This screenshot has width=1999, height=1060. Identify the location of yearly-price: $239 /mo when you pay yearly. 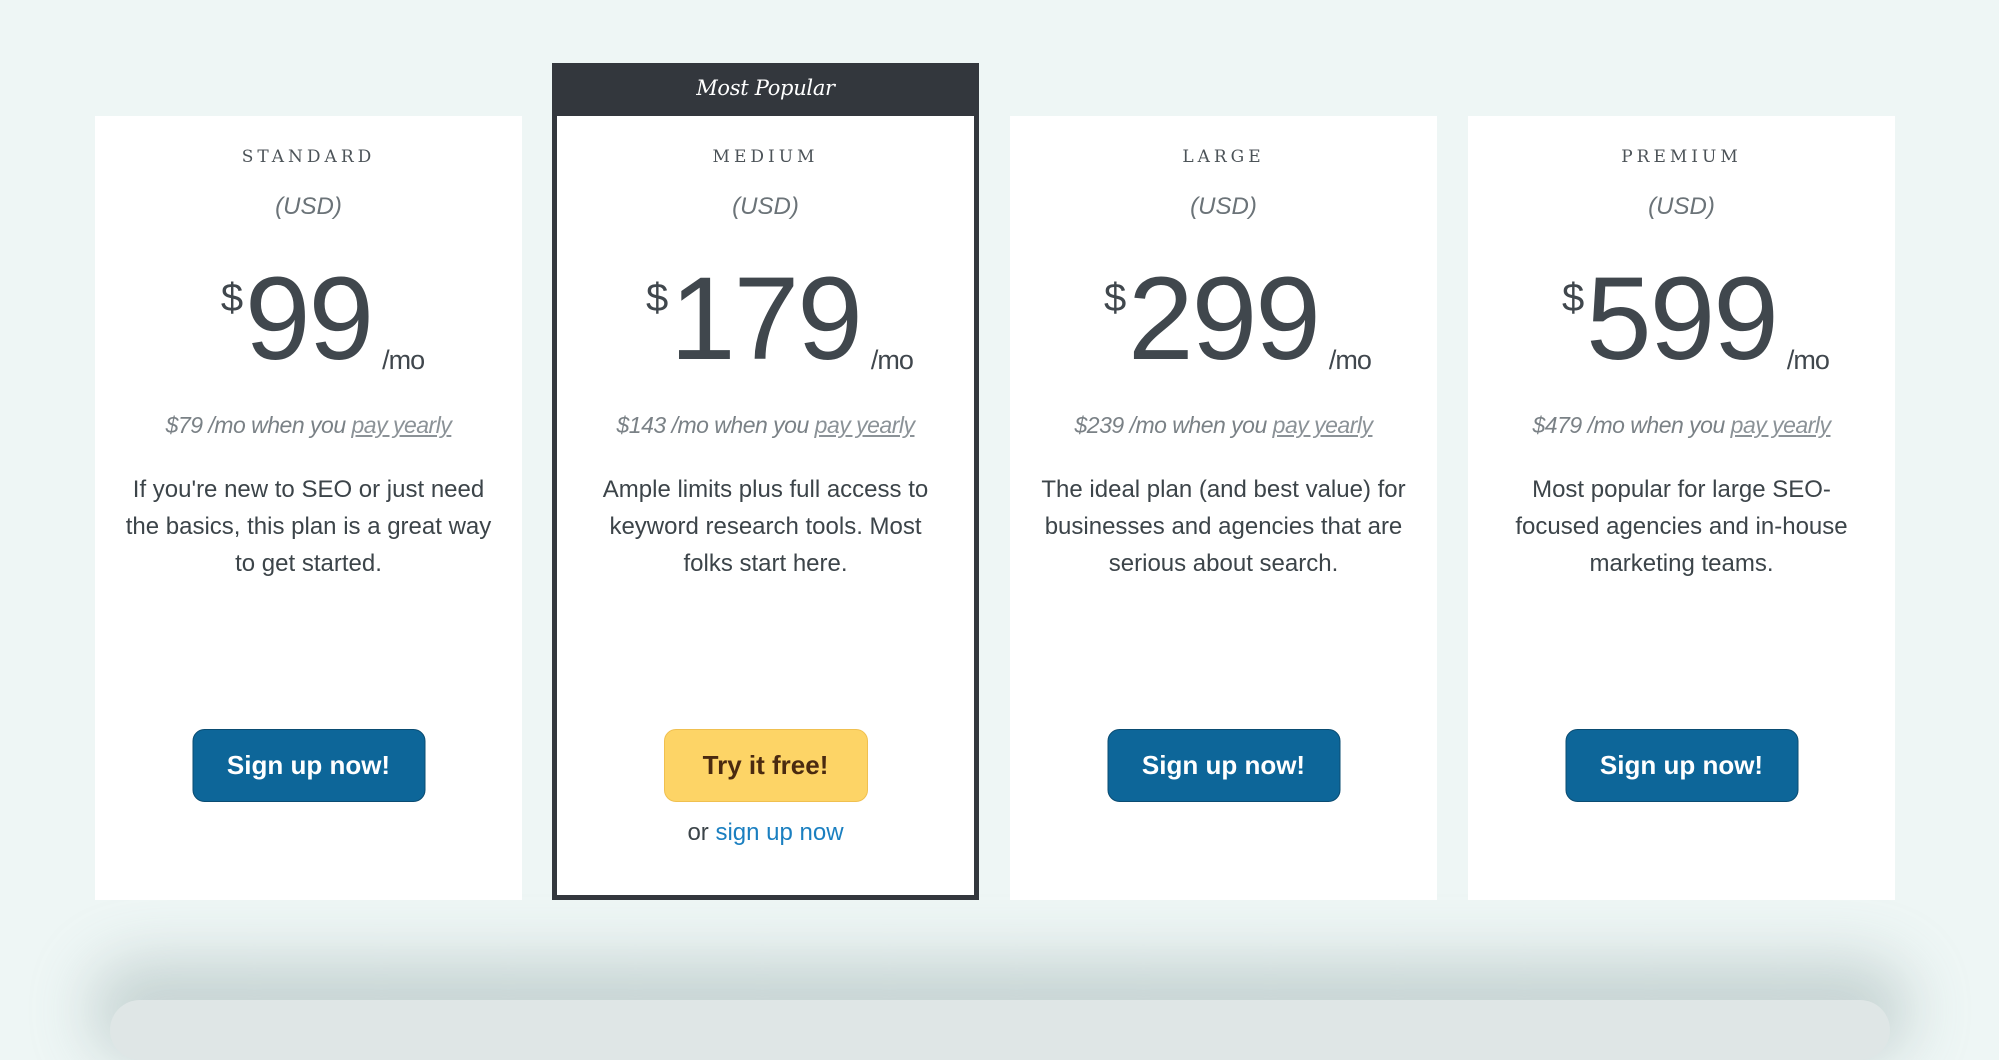
(1223, 425).